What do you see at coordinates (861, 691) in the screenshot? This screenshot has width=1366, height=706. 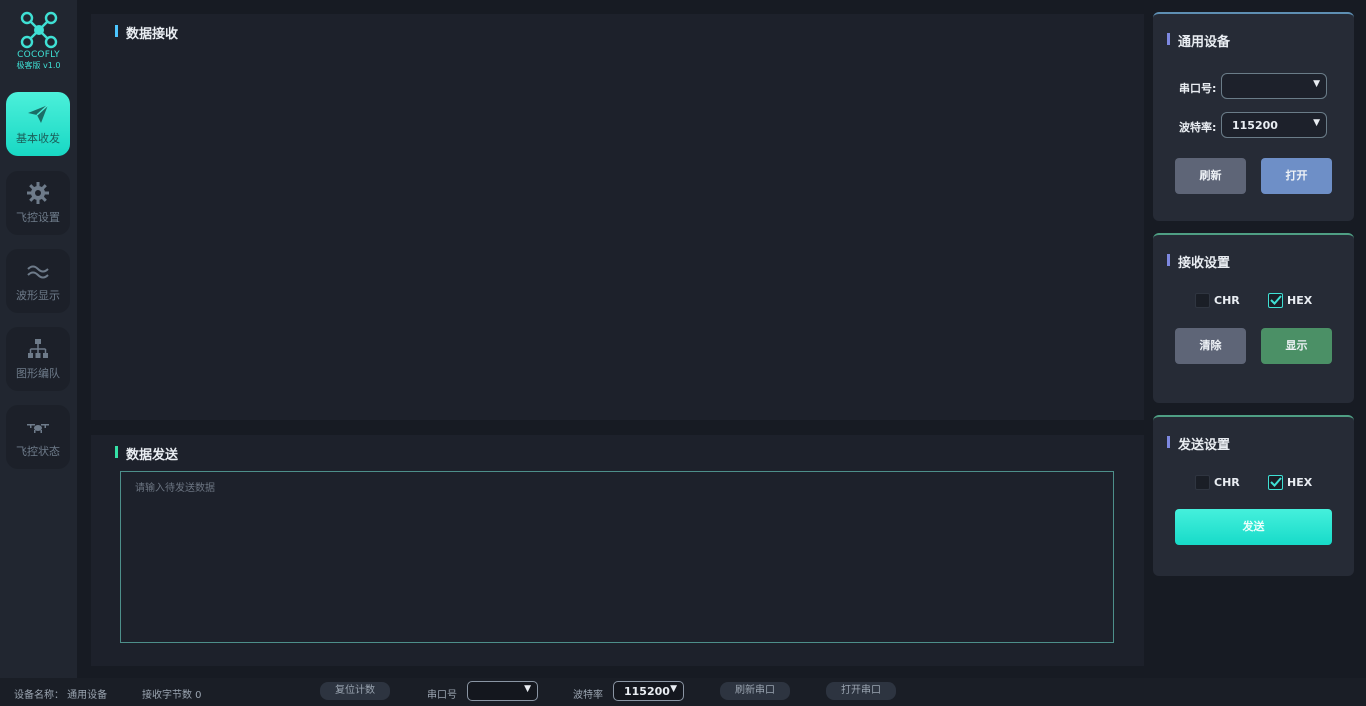 I see `open-port-button: 打开串口` at bounding box center [861, 691].